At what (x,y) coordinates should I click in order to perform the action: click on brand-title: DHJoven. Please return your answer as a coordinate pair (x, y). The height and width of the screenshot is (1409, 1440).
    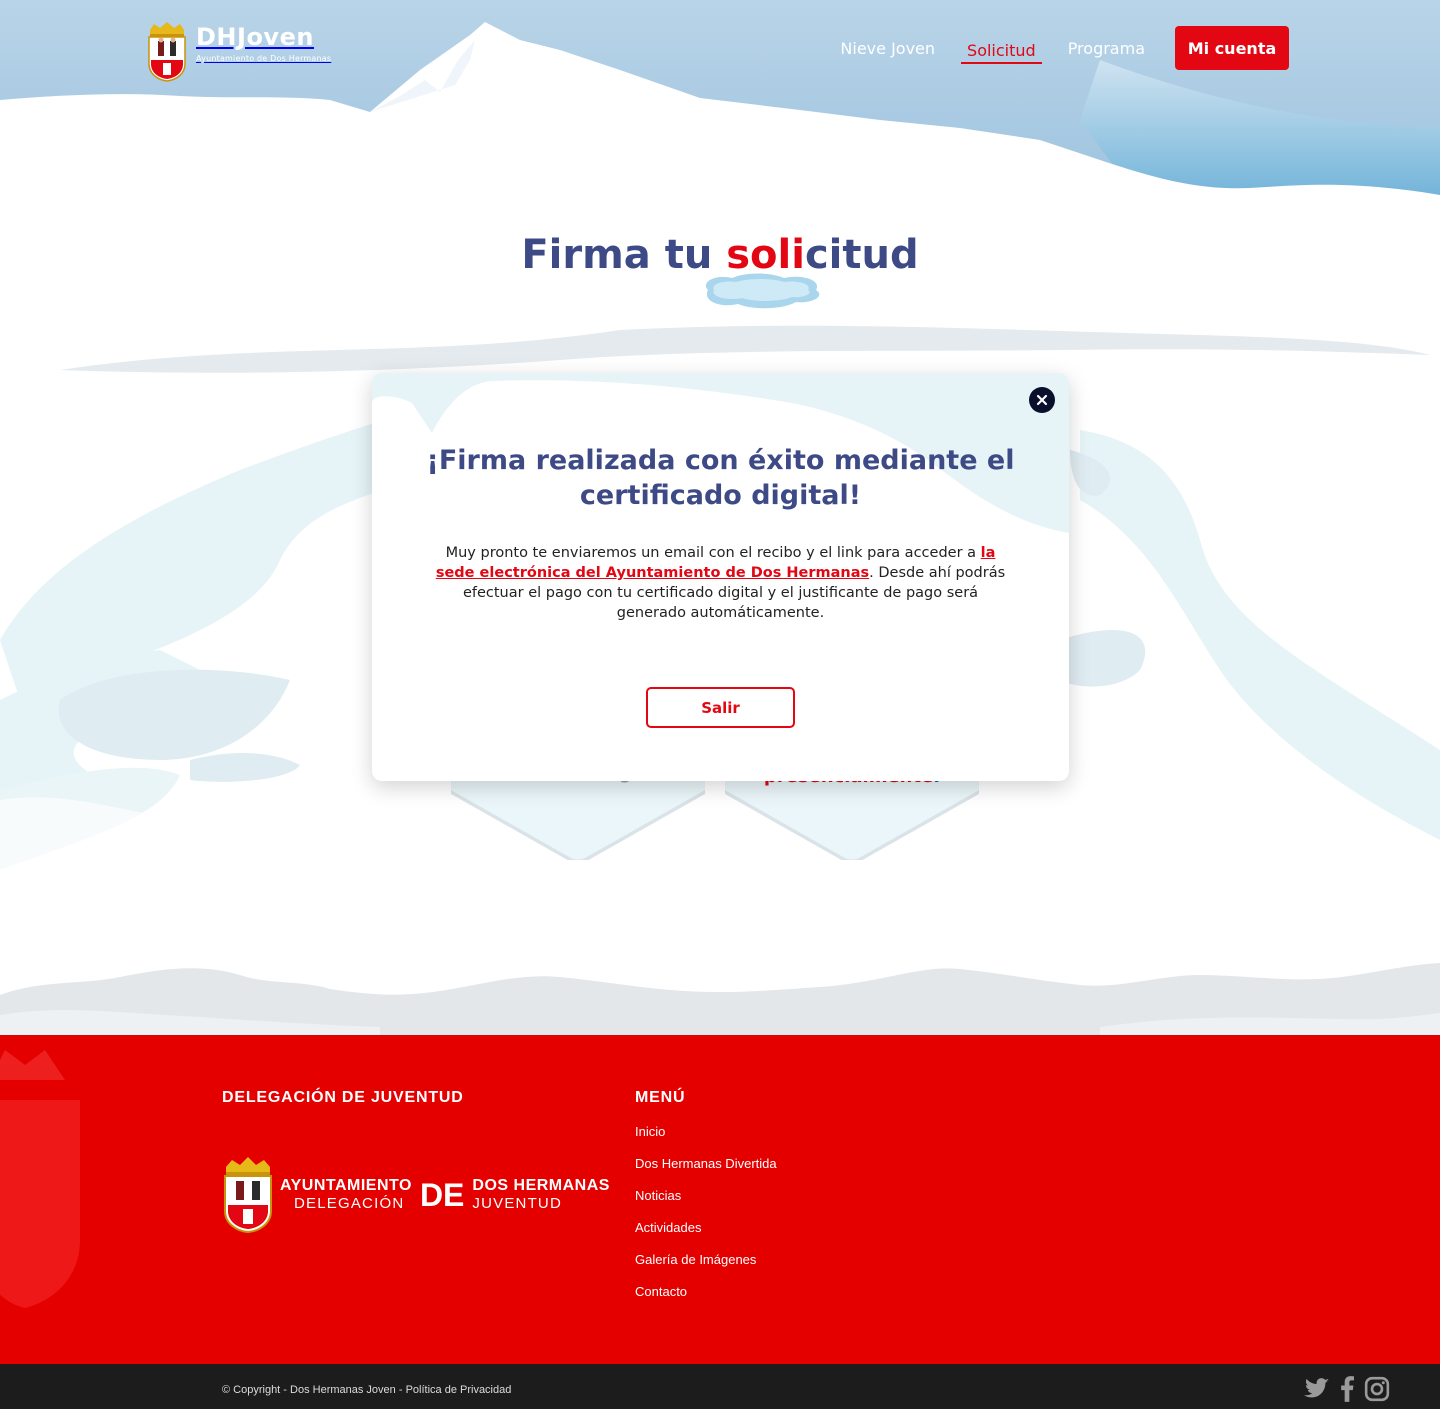
    Looking at the image, I should click on (255, 37).